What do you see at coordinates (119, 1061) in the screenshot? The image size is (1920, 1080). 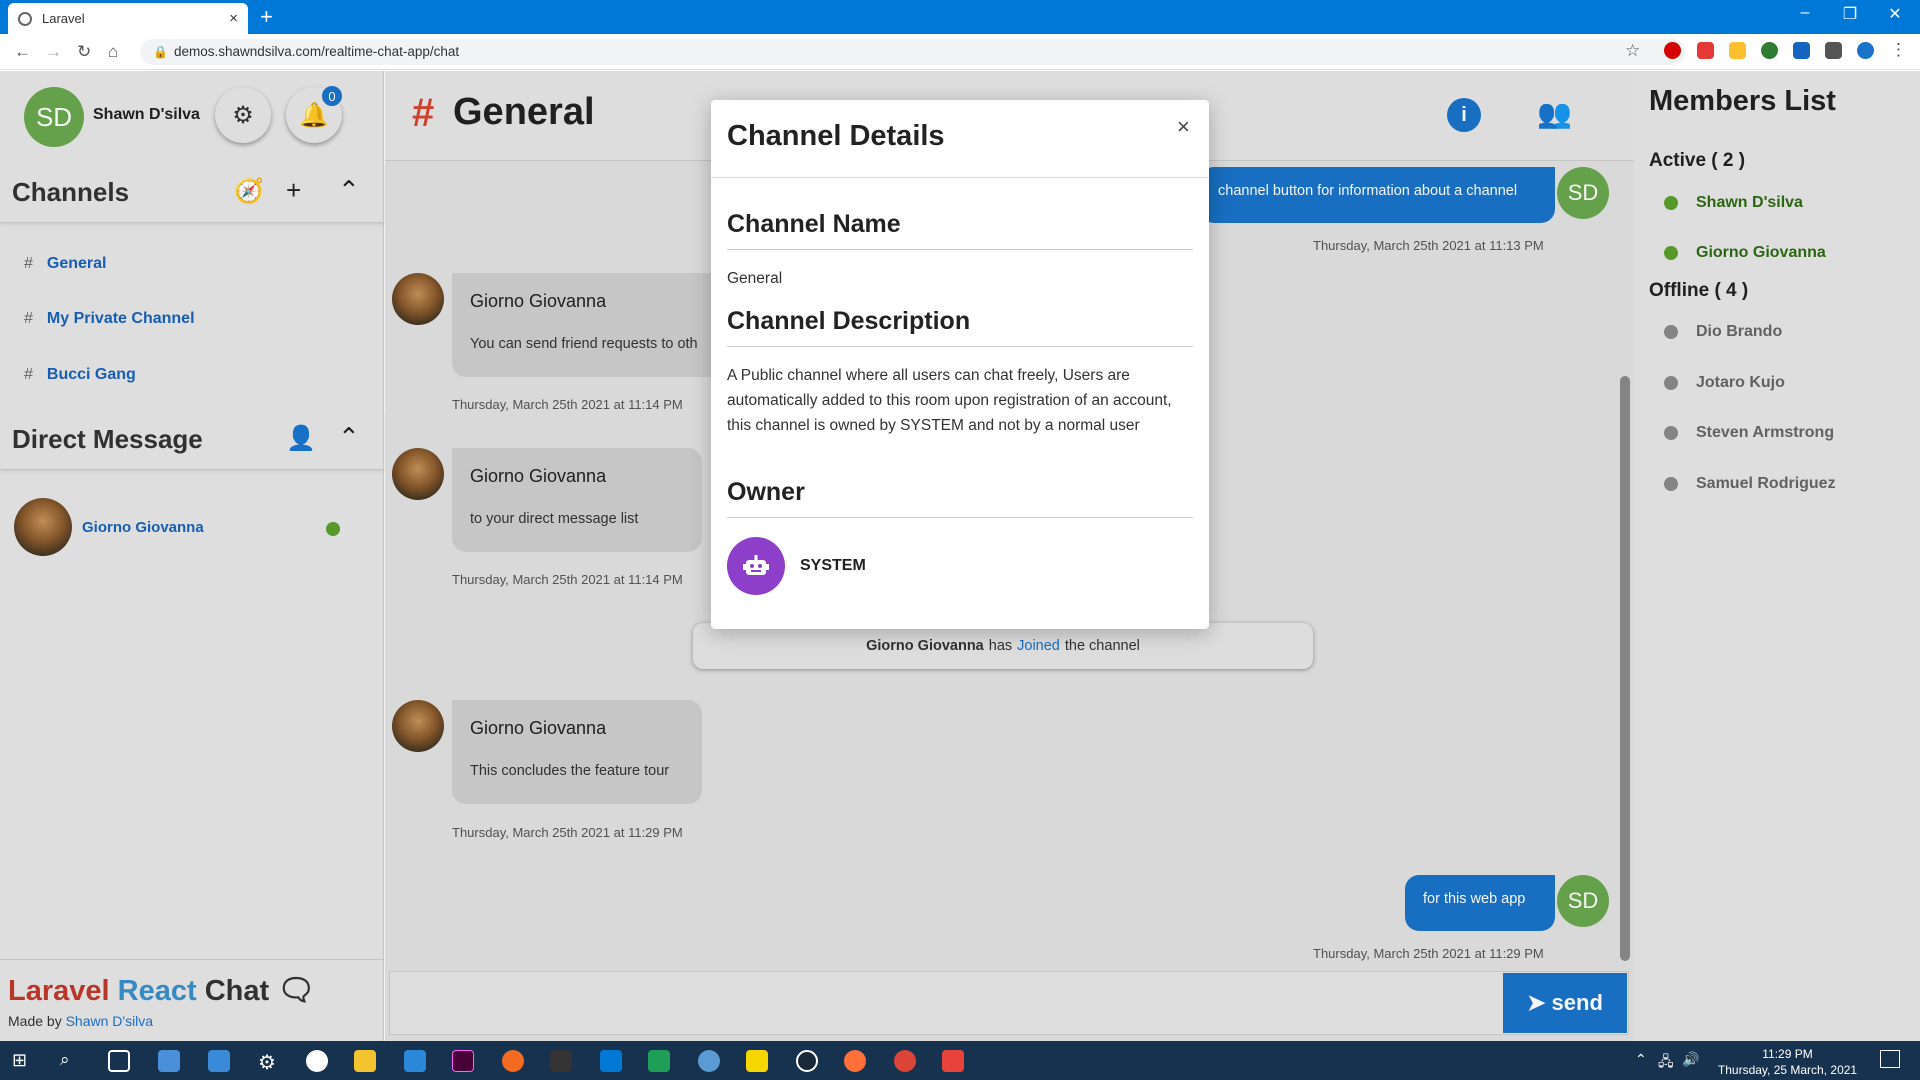 I see `task-view-icon` at bounding box center [119, 1061].